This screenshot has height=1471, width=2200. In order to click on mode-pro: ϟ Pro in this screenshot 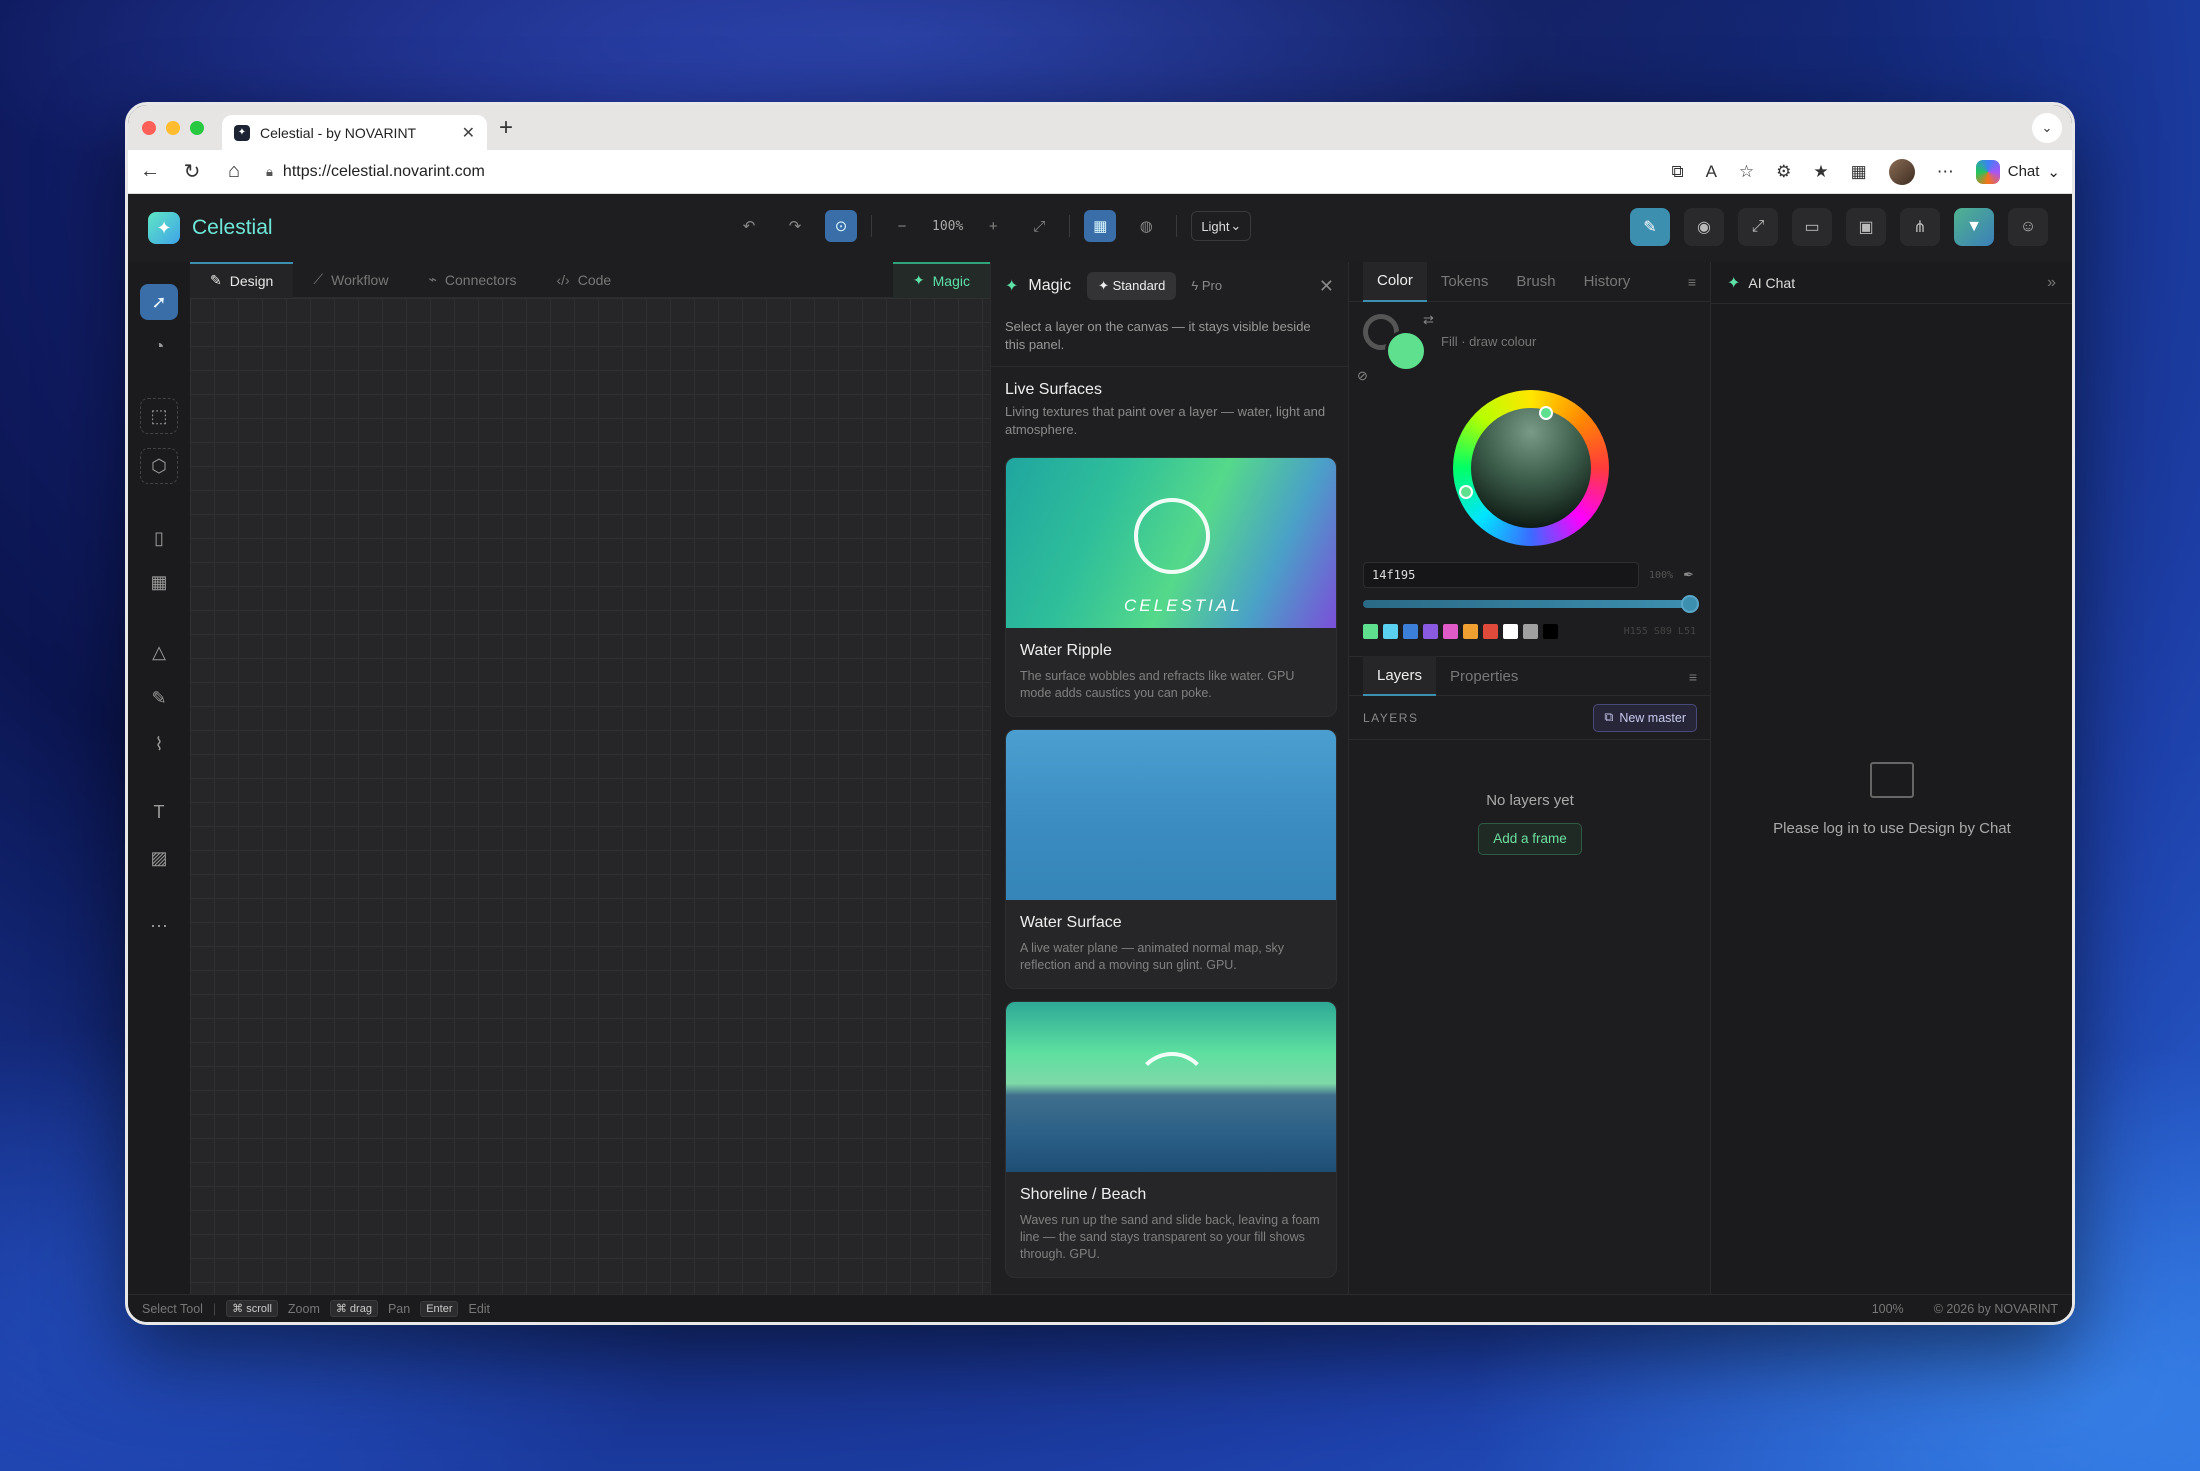, I will do `click(1206, 286)`.